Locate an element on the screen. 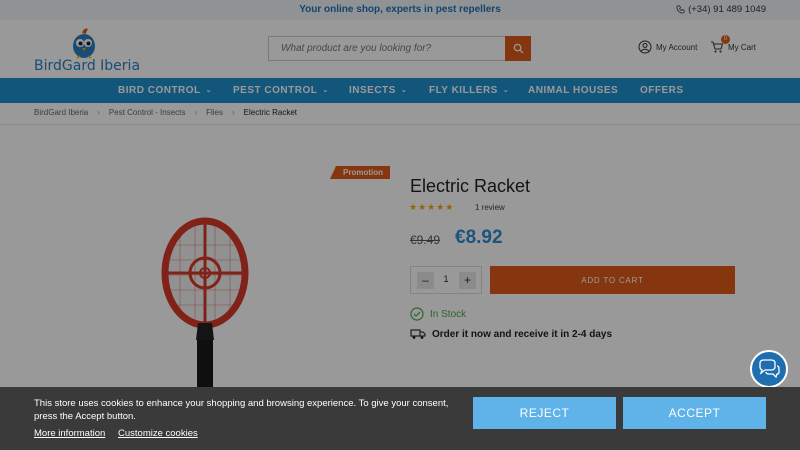 The image size is (800, 450). nav-item-fly-killers: FLY KILLERS ⌄ is located at coordinates (469, 90).